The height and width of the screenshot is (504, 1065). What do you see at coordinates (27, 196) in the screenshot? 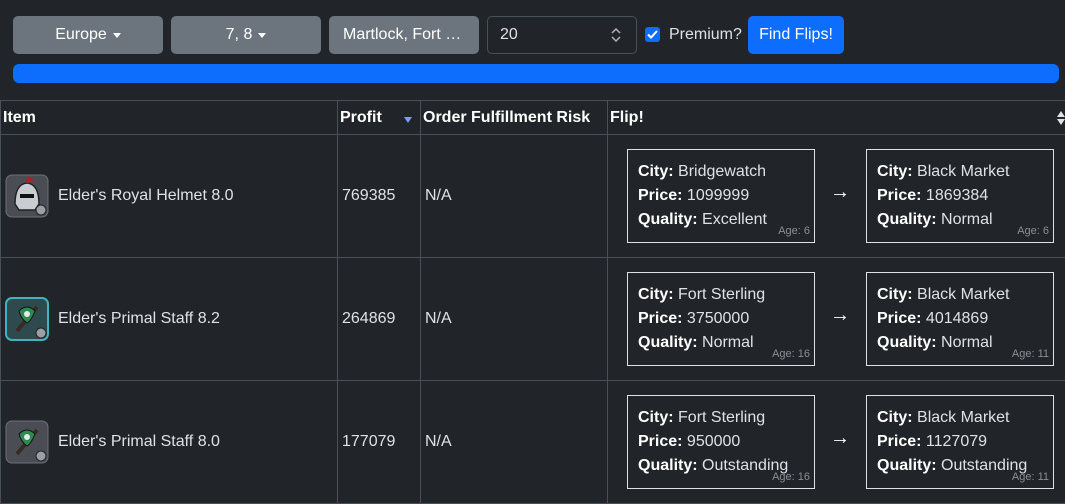
I see `helmet-icon` at bounding box center [27, 196].